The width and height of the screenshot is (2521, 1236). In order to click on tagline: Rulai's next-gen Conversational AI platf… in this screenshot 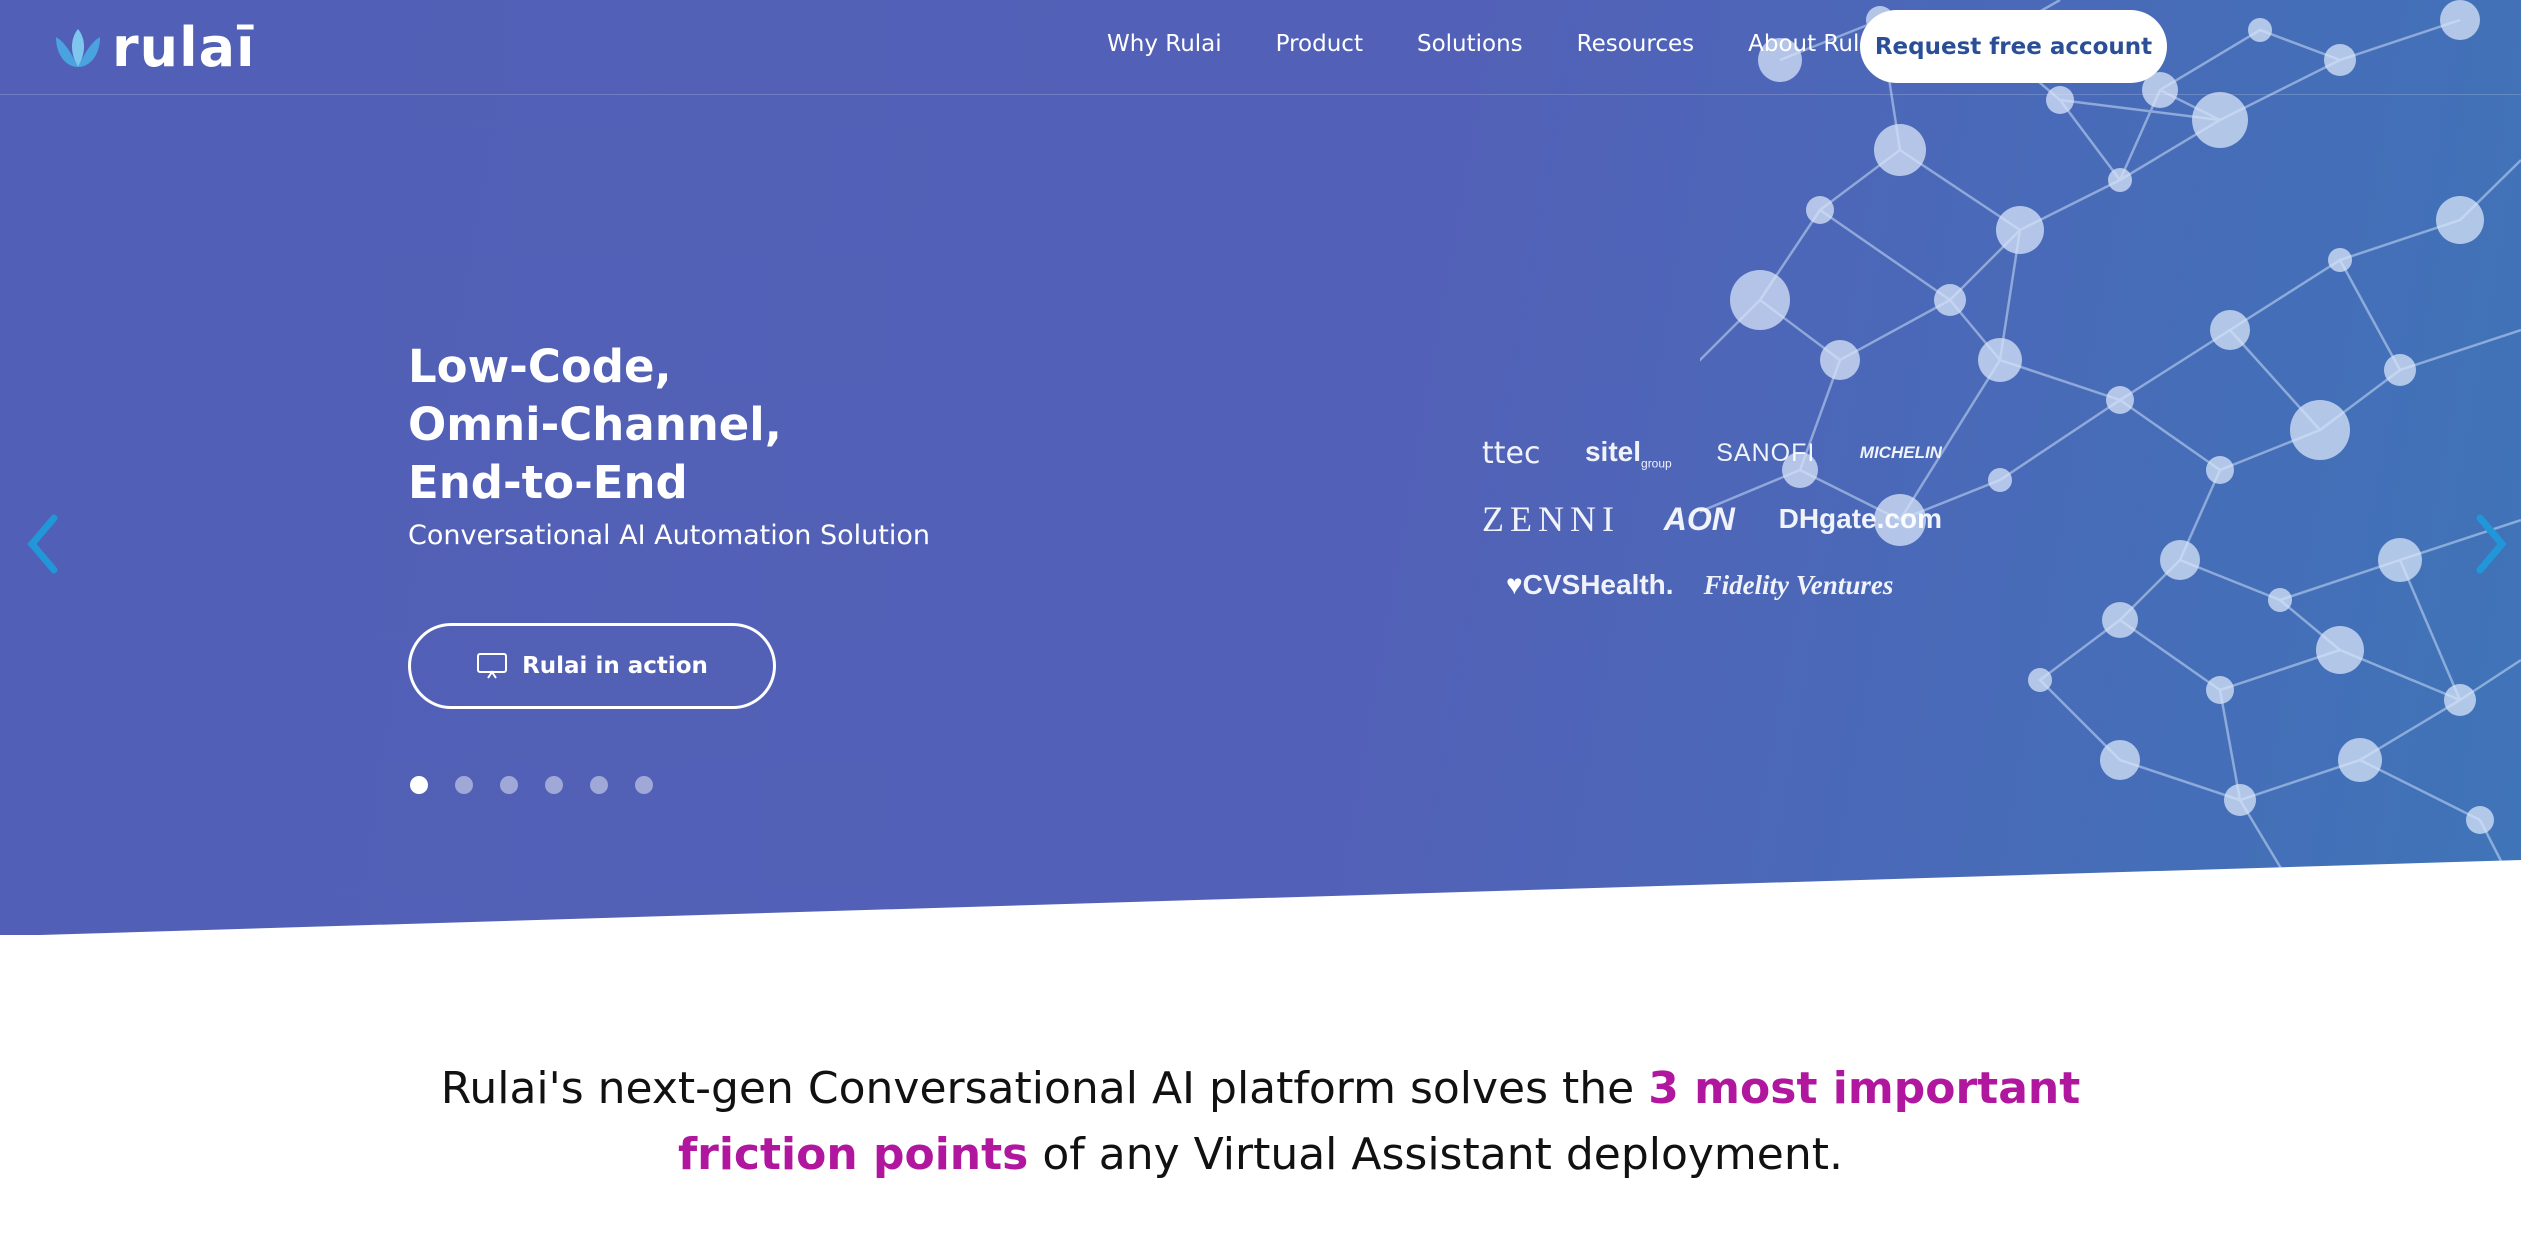, I will do `click(1260, 1122)`.